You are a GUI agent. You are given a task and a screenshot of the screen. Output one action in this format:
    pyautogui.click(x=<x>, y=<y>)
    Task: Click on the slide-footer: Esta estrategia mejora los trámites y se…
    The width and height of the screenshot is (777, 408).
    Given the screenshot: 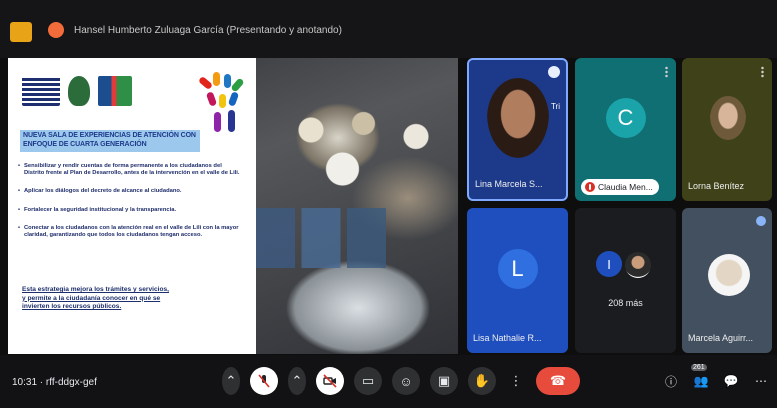 What is the action you would take?
    pyautogui.click(x=95, y=298)
    